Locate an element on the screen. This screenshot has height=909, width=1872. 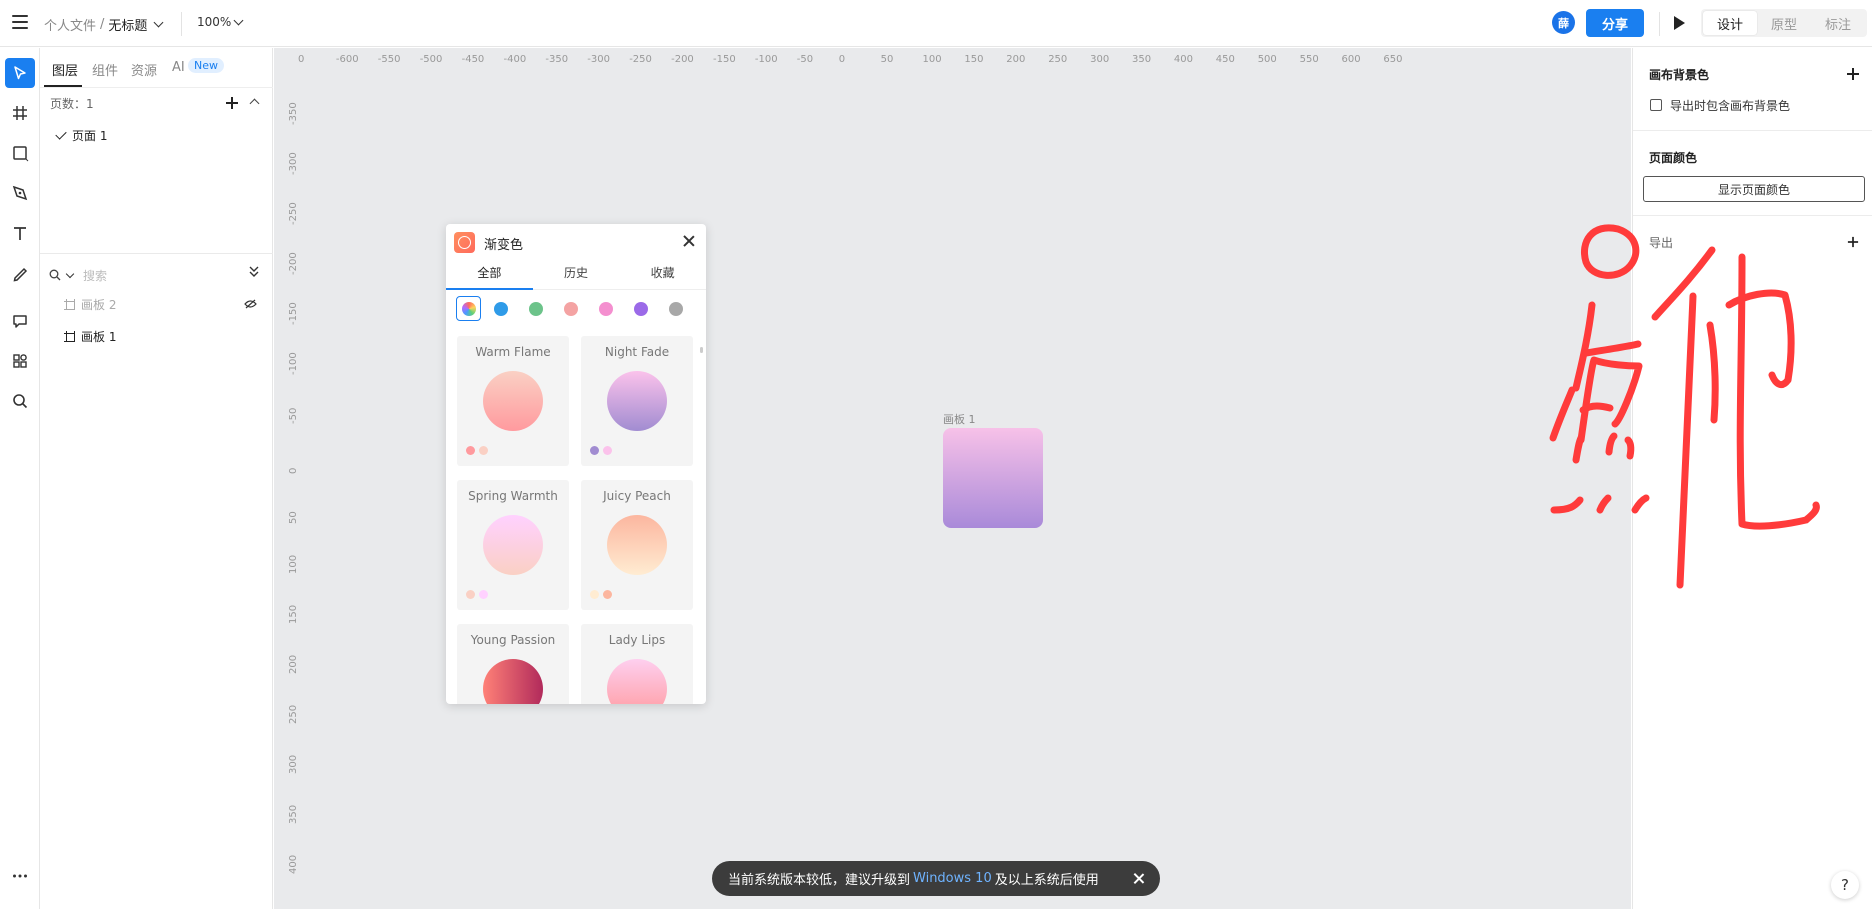
add-canvas-bg-icon is located at coordinates (1853, 74).